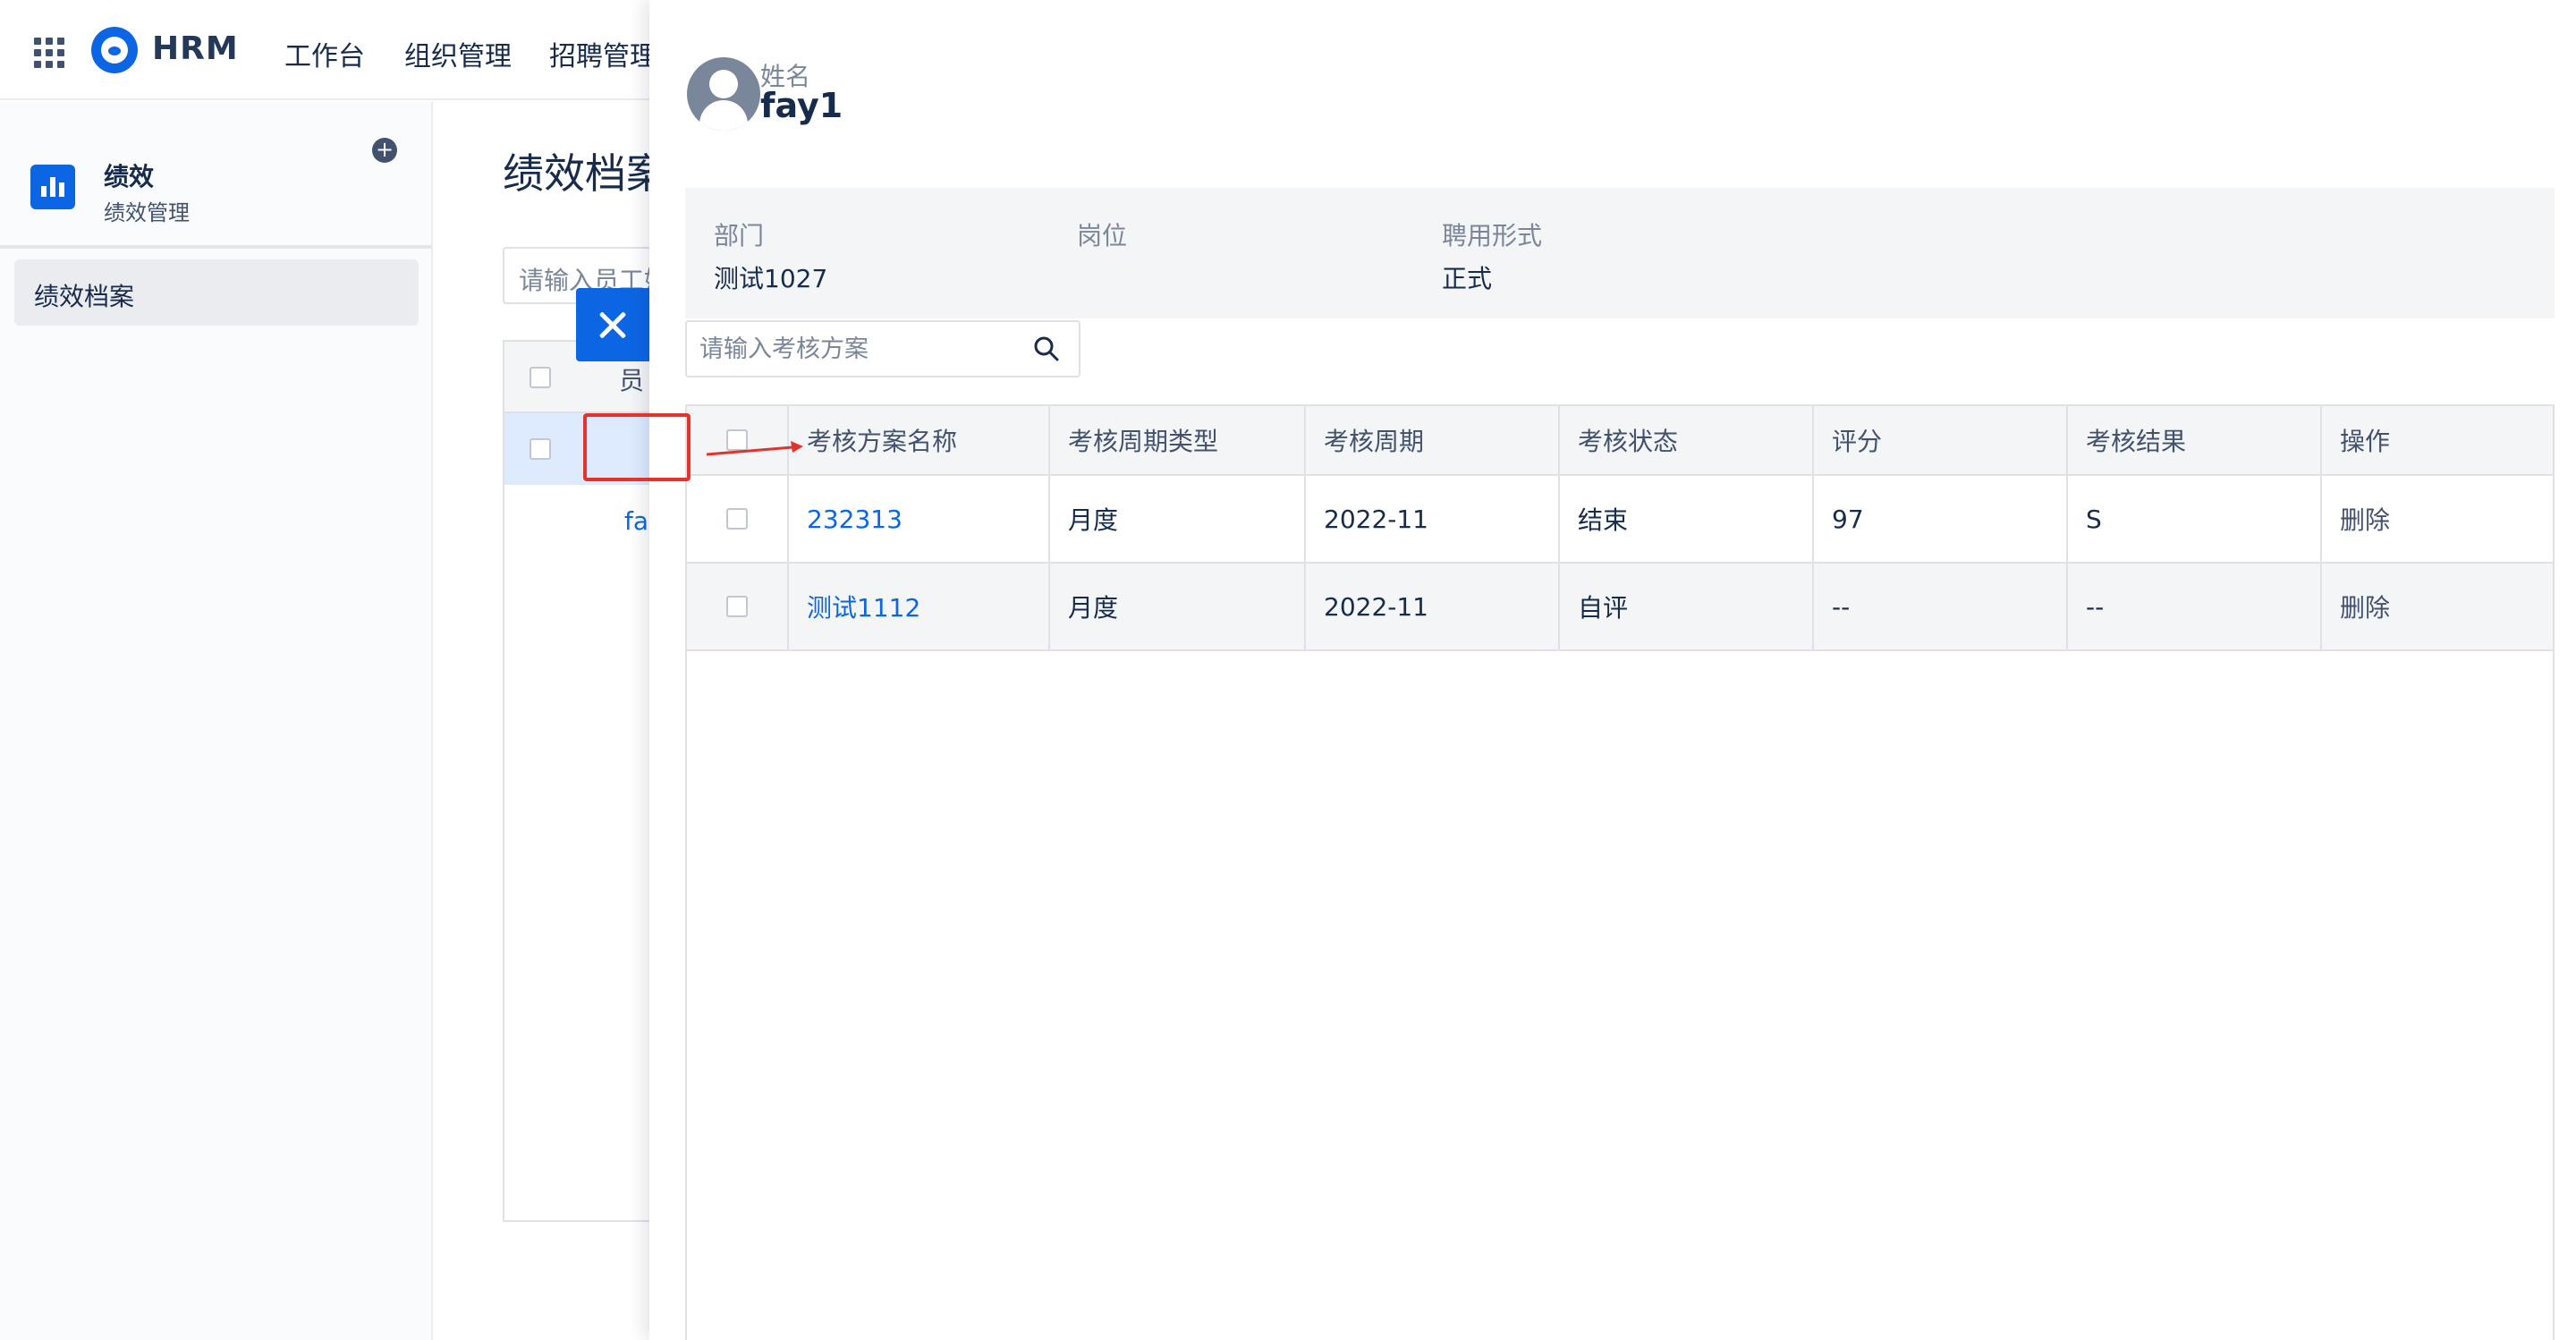 The width and height of the screenshot is (2576, 1340). I want to click on select-all-checkbox, so click(540, 377).